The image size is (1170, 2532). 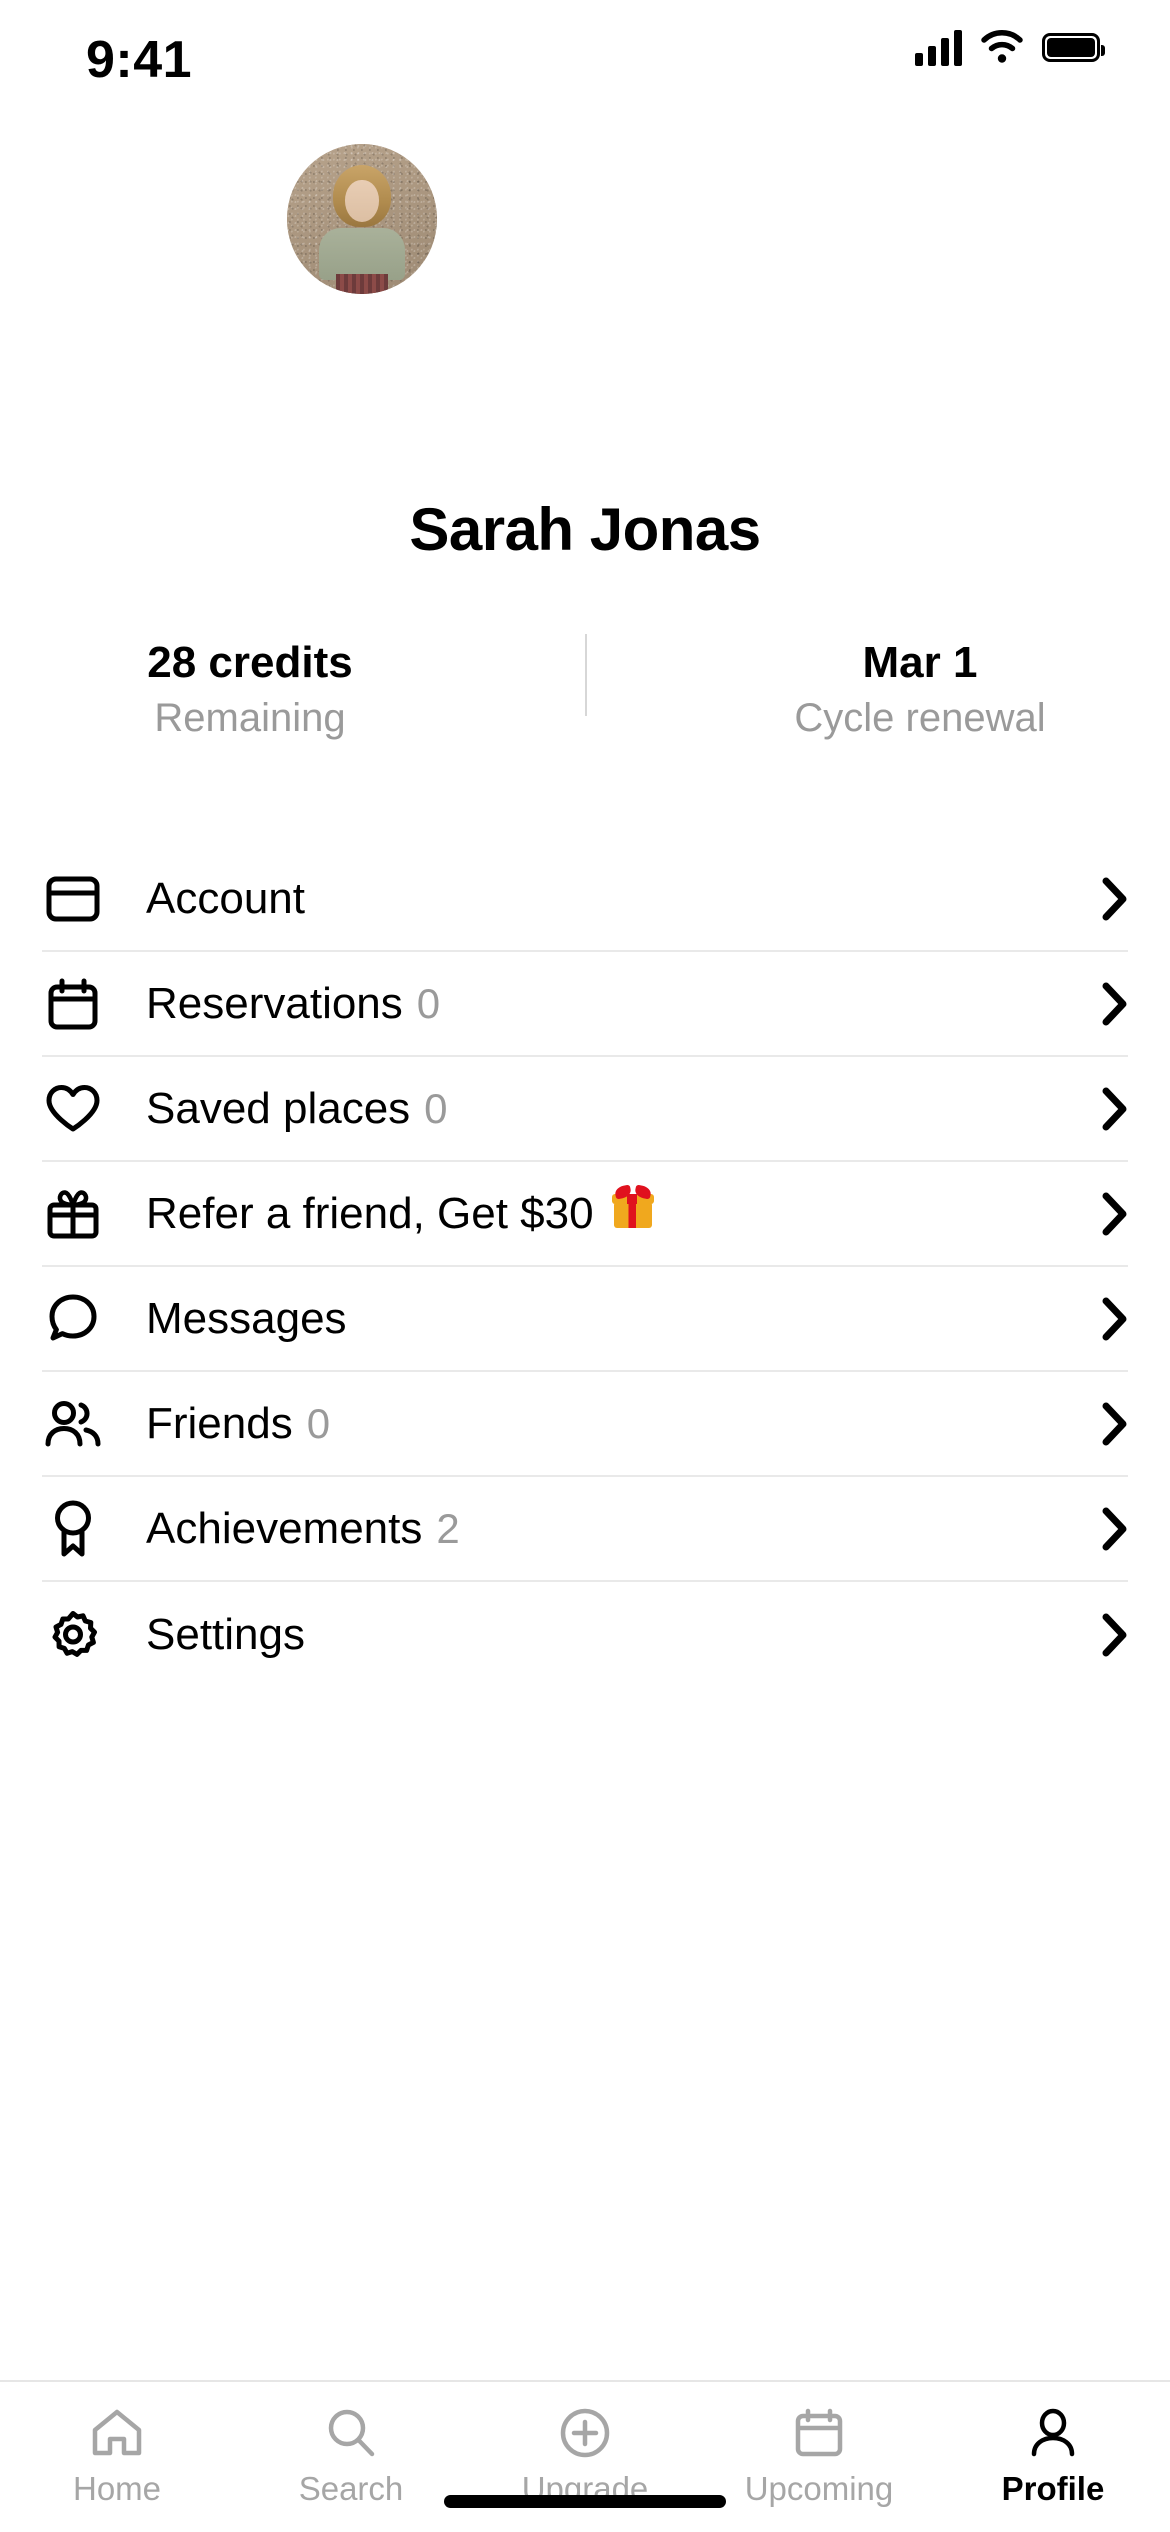 What do you see at coordinates (585, 2501) in the screenshot?
I see `home-indicator` at bounding box center [585, 2501].